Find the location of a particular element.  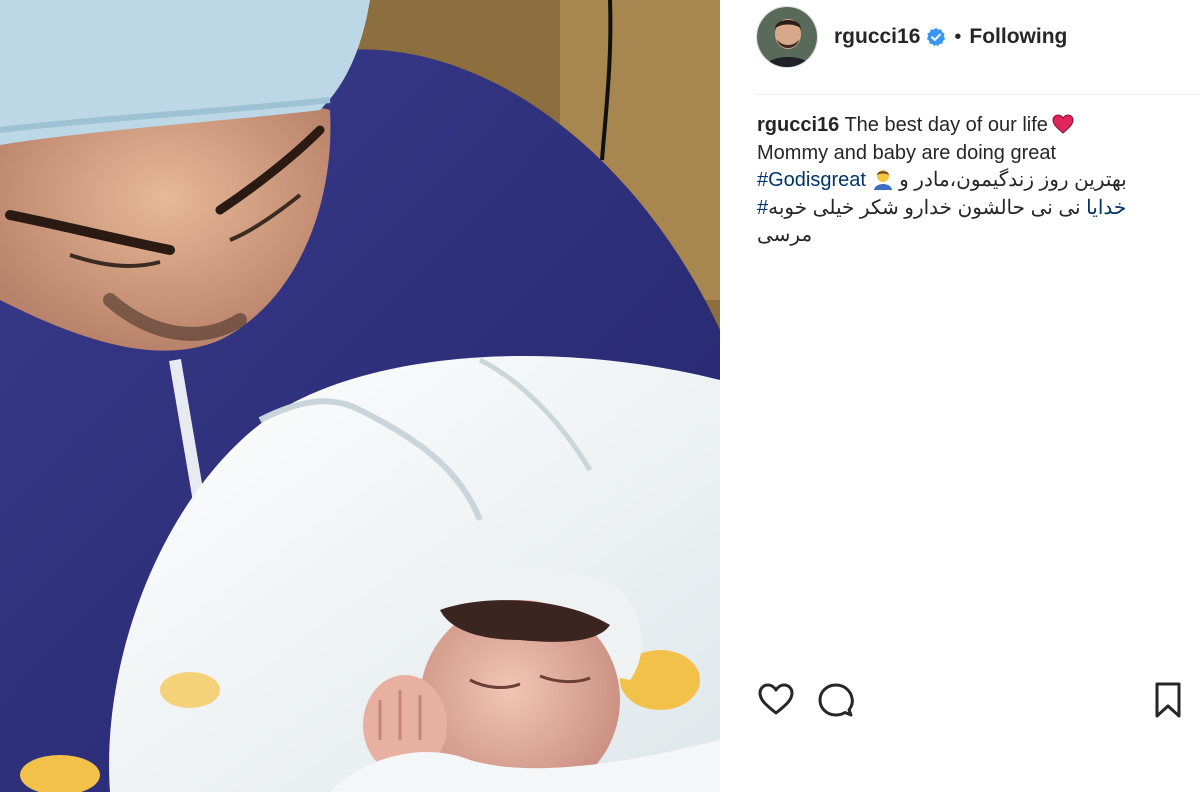

caption-persian-1: بهترین روز زندگیمون،مادر و is located at coordinates (1013, 180).